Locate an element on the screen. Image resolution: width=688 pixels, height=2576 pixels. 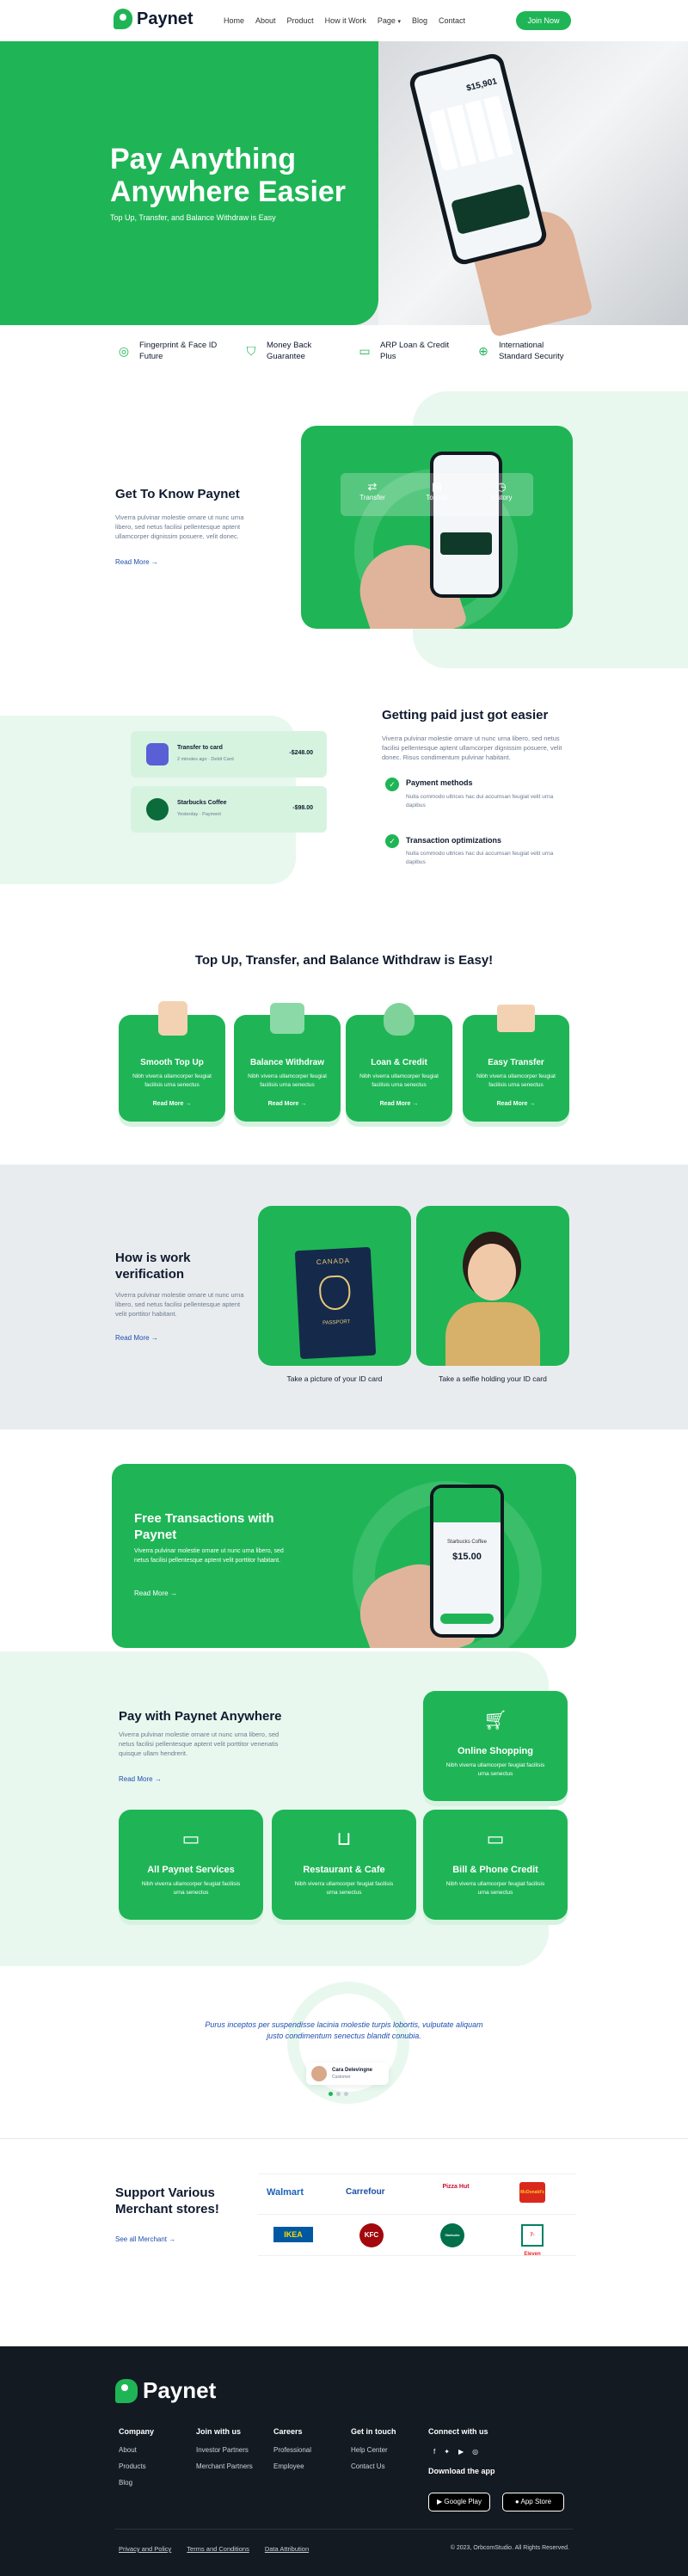
free-read-more-link: Read More → is located at coordinates (155, 1593).